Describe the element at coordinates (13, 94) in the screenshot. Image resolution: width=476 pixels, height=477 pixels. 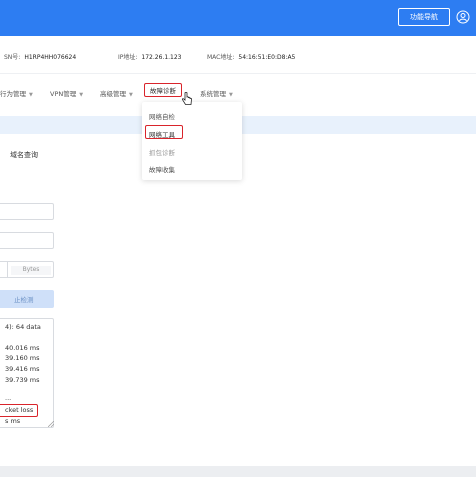
I see `menu-label: 行为管理` at that location.